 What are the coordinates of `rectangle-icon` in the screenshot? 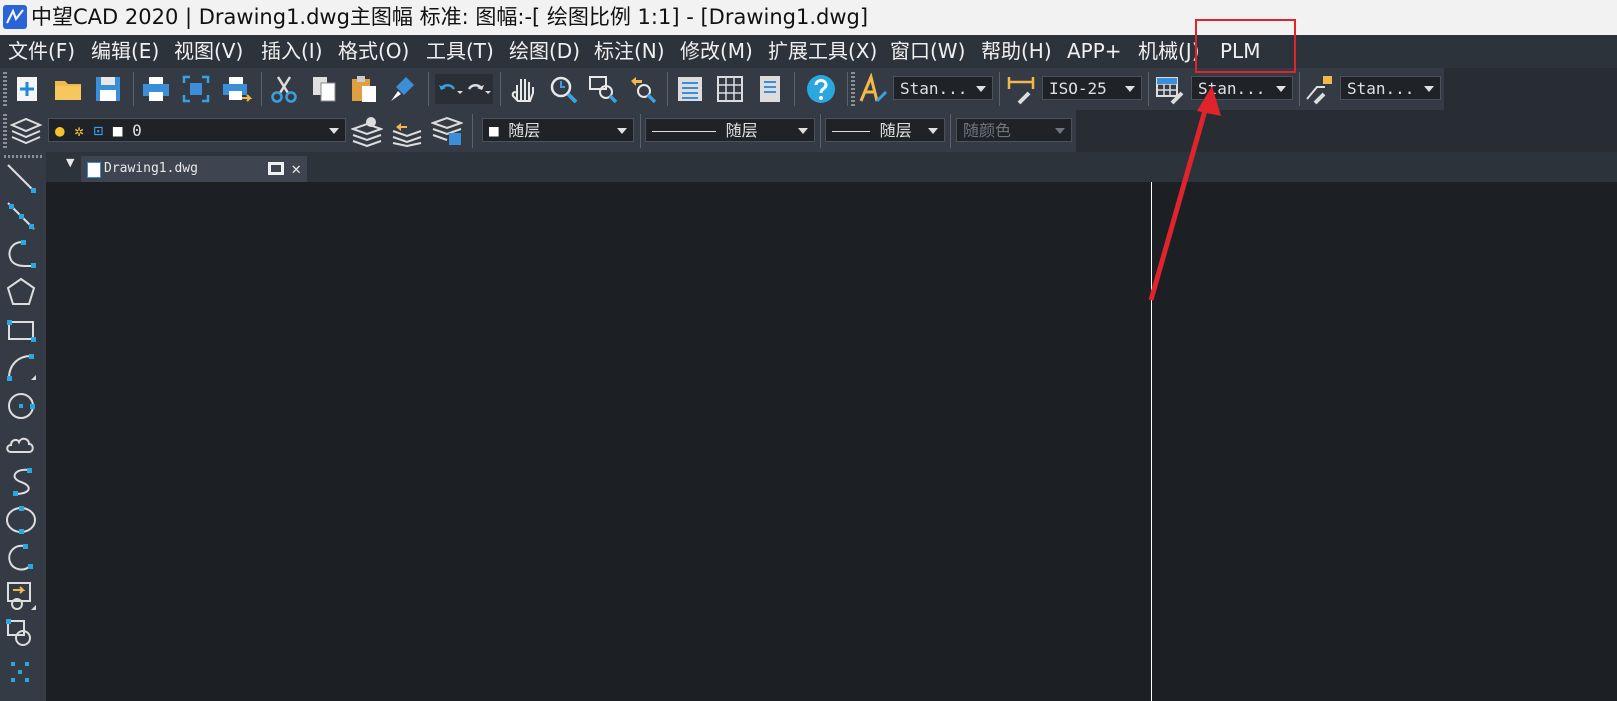 It's located at (21, 330).